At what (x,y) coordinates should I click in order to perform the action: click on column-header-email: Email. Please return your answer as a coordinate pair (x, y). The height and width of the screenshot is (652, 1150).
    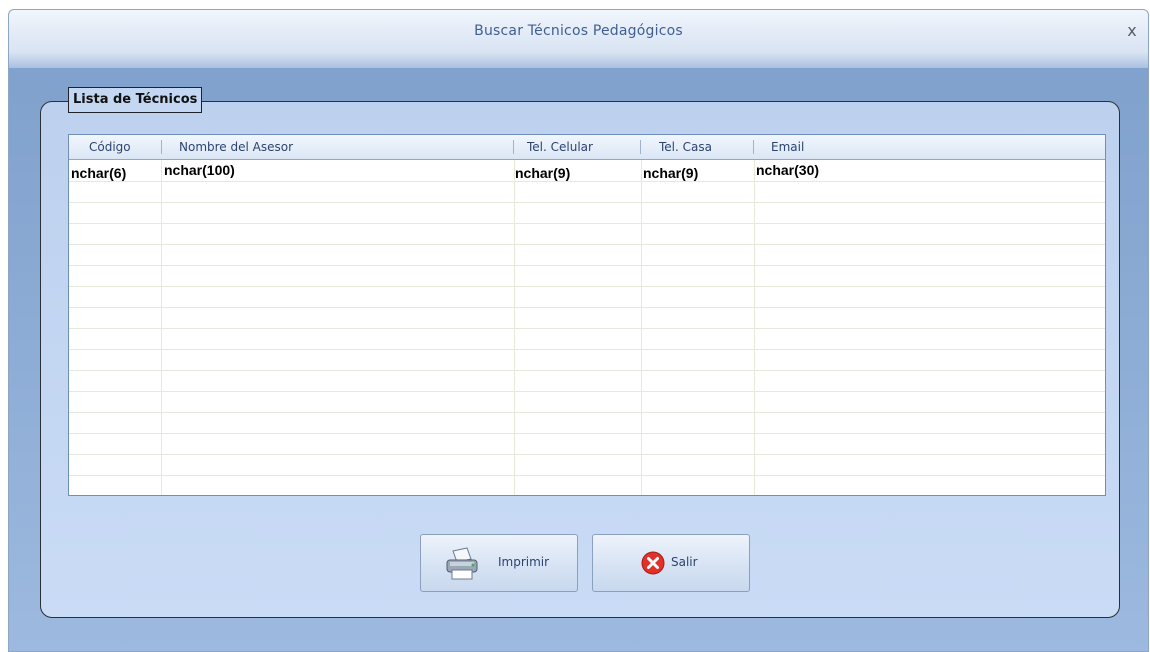
    Looking at the image, I should click on (859, 147).